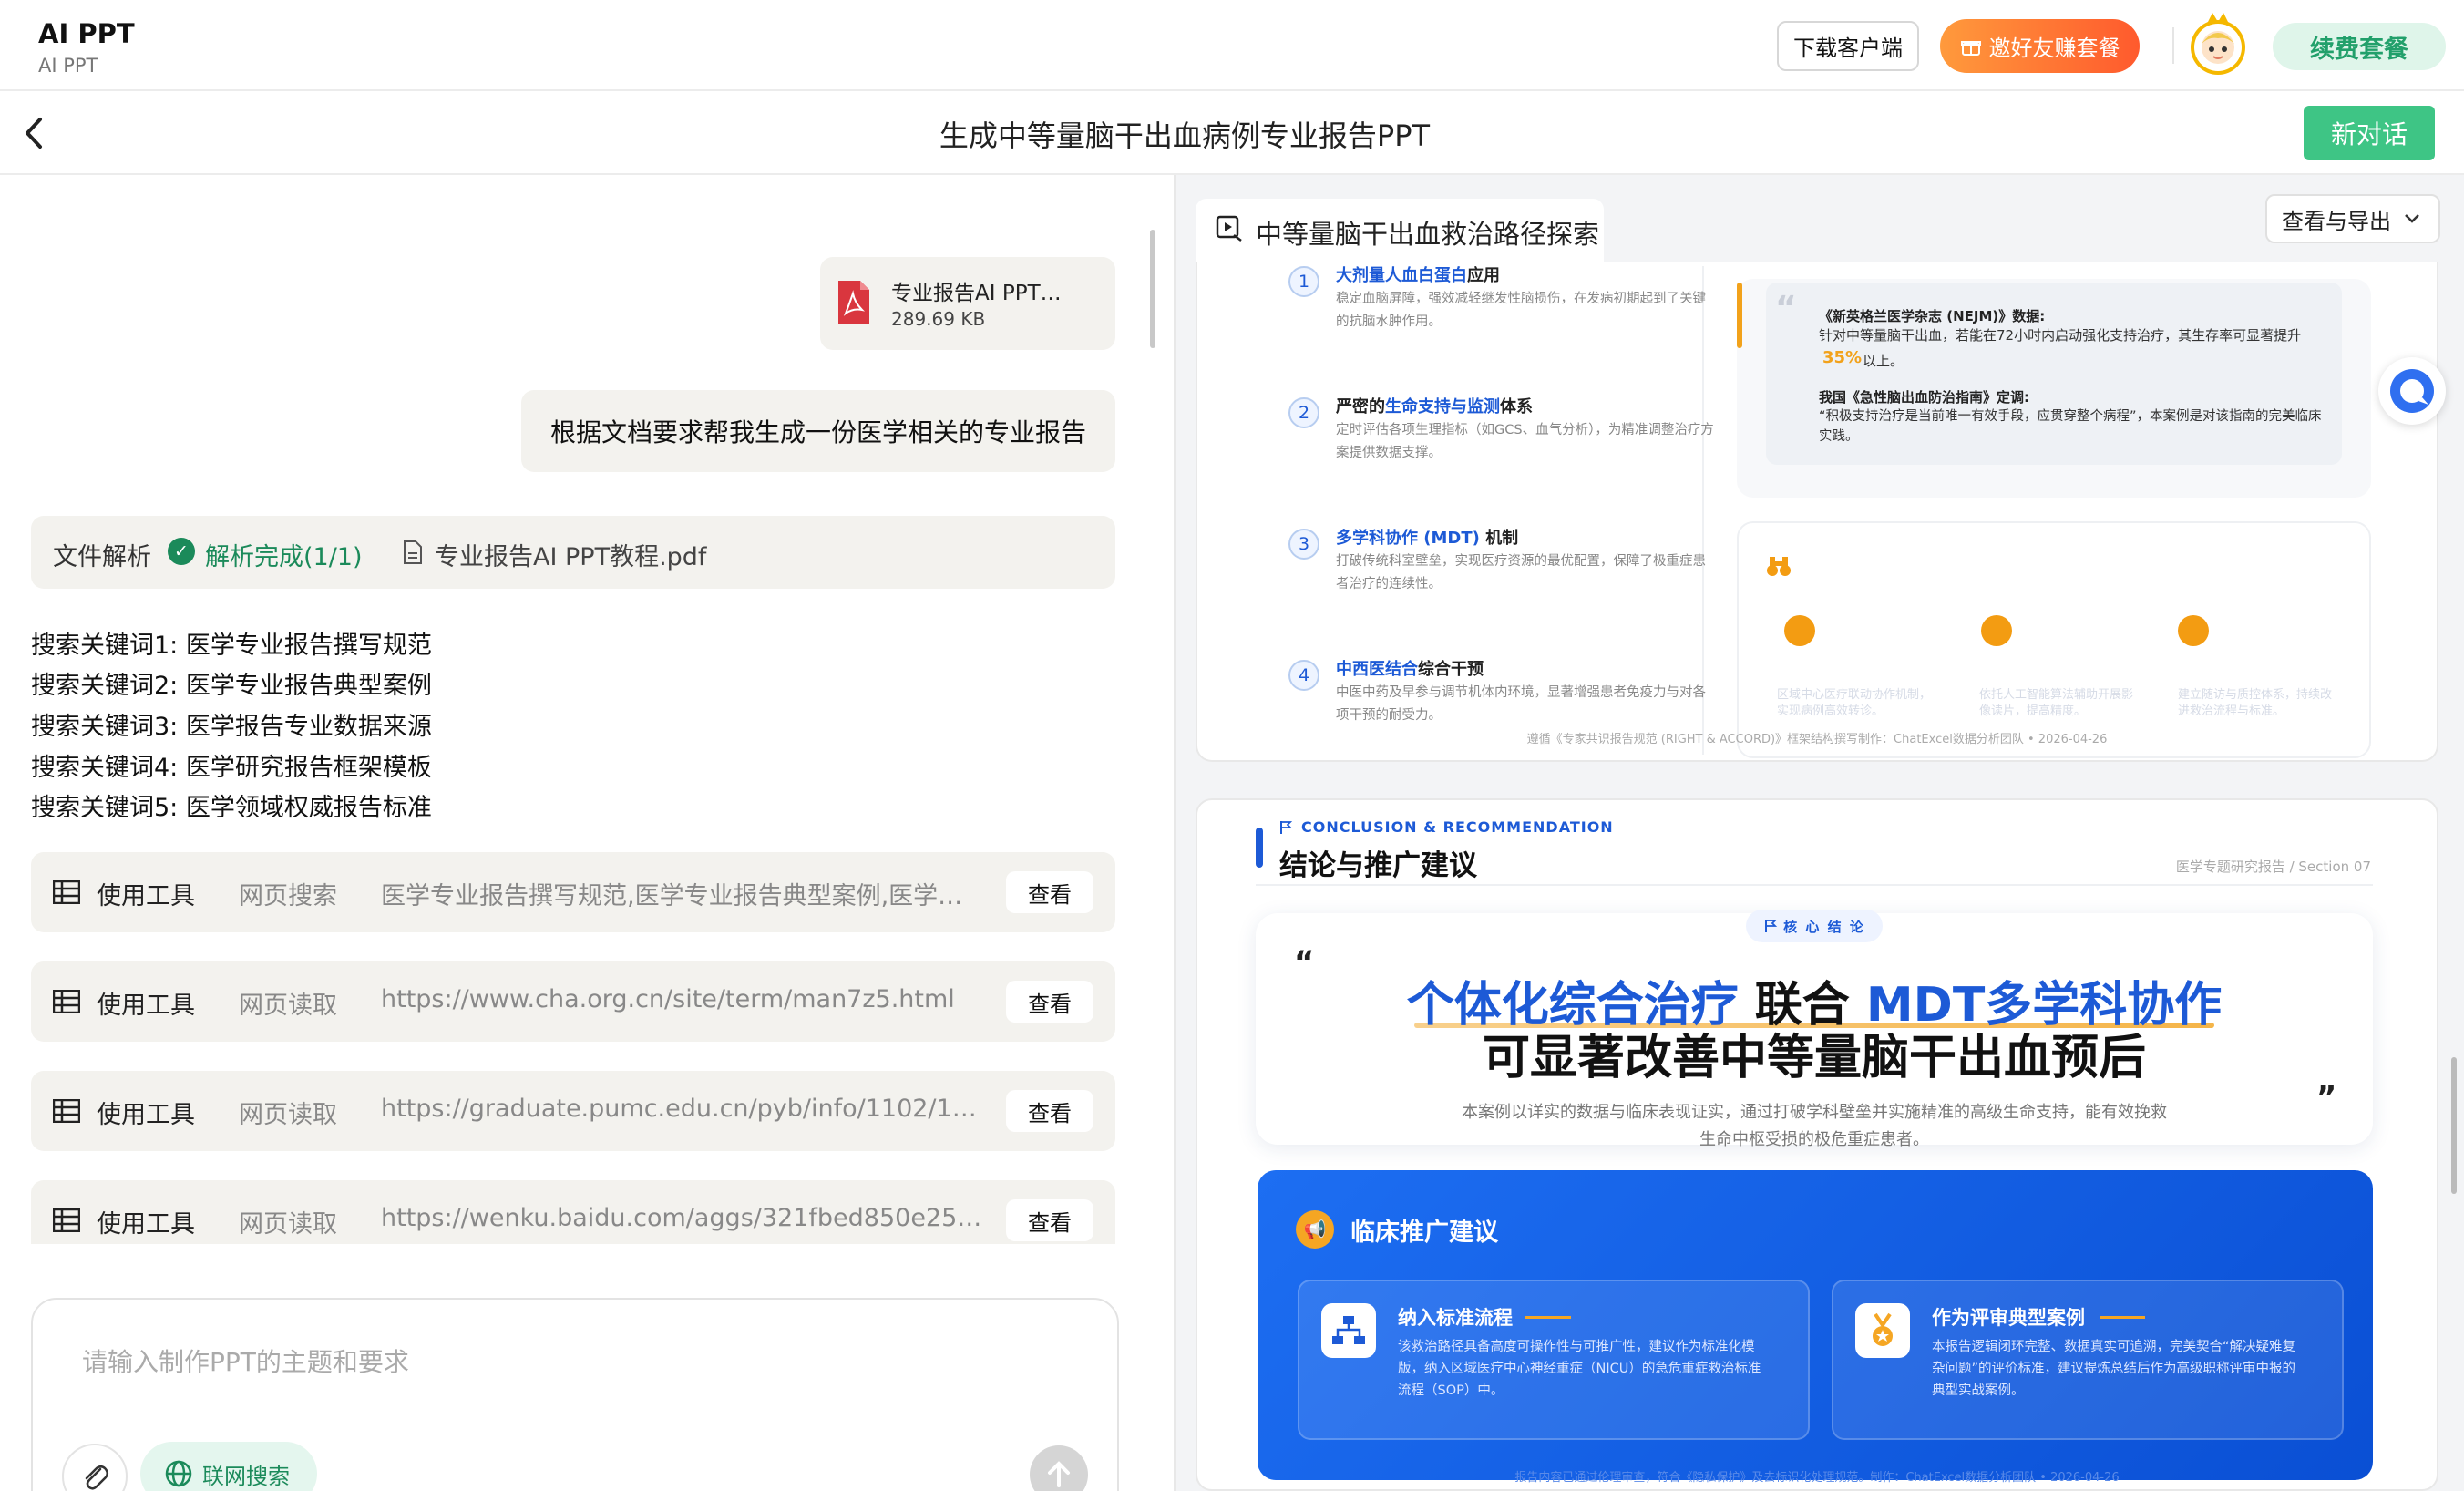 This screenshot has width=2464, height=1491. Describe the element at coordinates (570, 554) in the screenshot. I see `parsed-file-name: 专业报告AI PPT教程.pdf` at that location.